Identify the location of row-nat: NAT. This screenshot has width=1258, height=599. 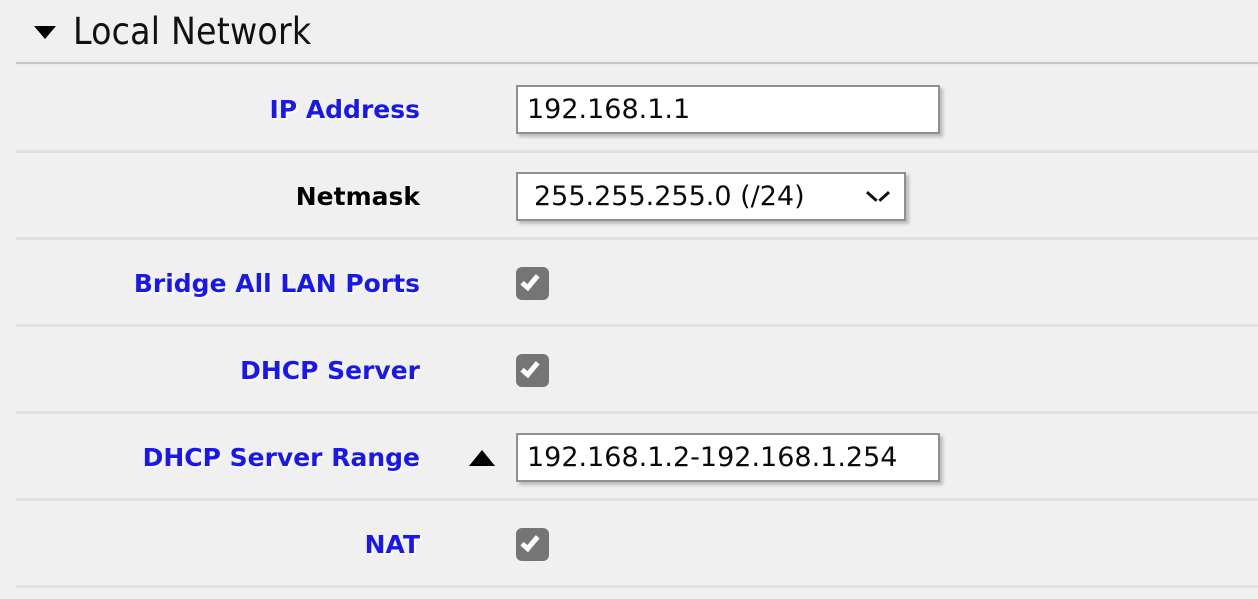
(629, 544).